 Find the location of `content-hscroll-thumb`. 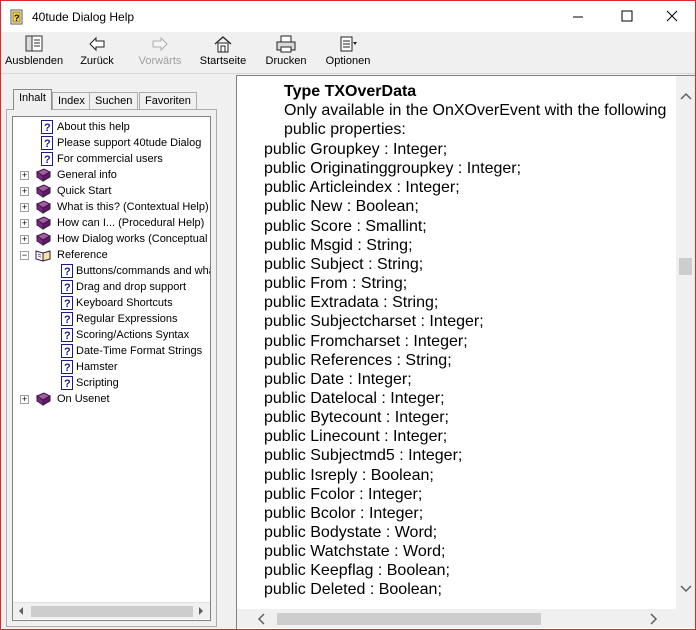

content-hscroll-thumb is located at coordinates (409, 619).